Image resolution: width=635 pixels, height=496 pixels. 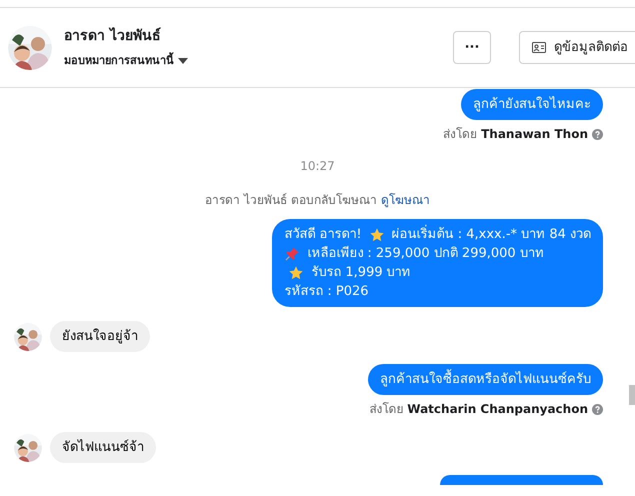 What do you see at coordinates (100, 336) in the screenshot?
I see `incoming-message-bubble: ยังสนใจอยู่จ้า` at bounding box center [100, 336].